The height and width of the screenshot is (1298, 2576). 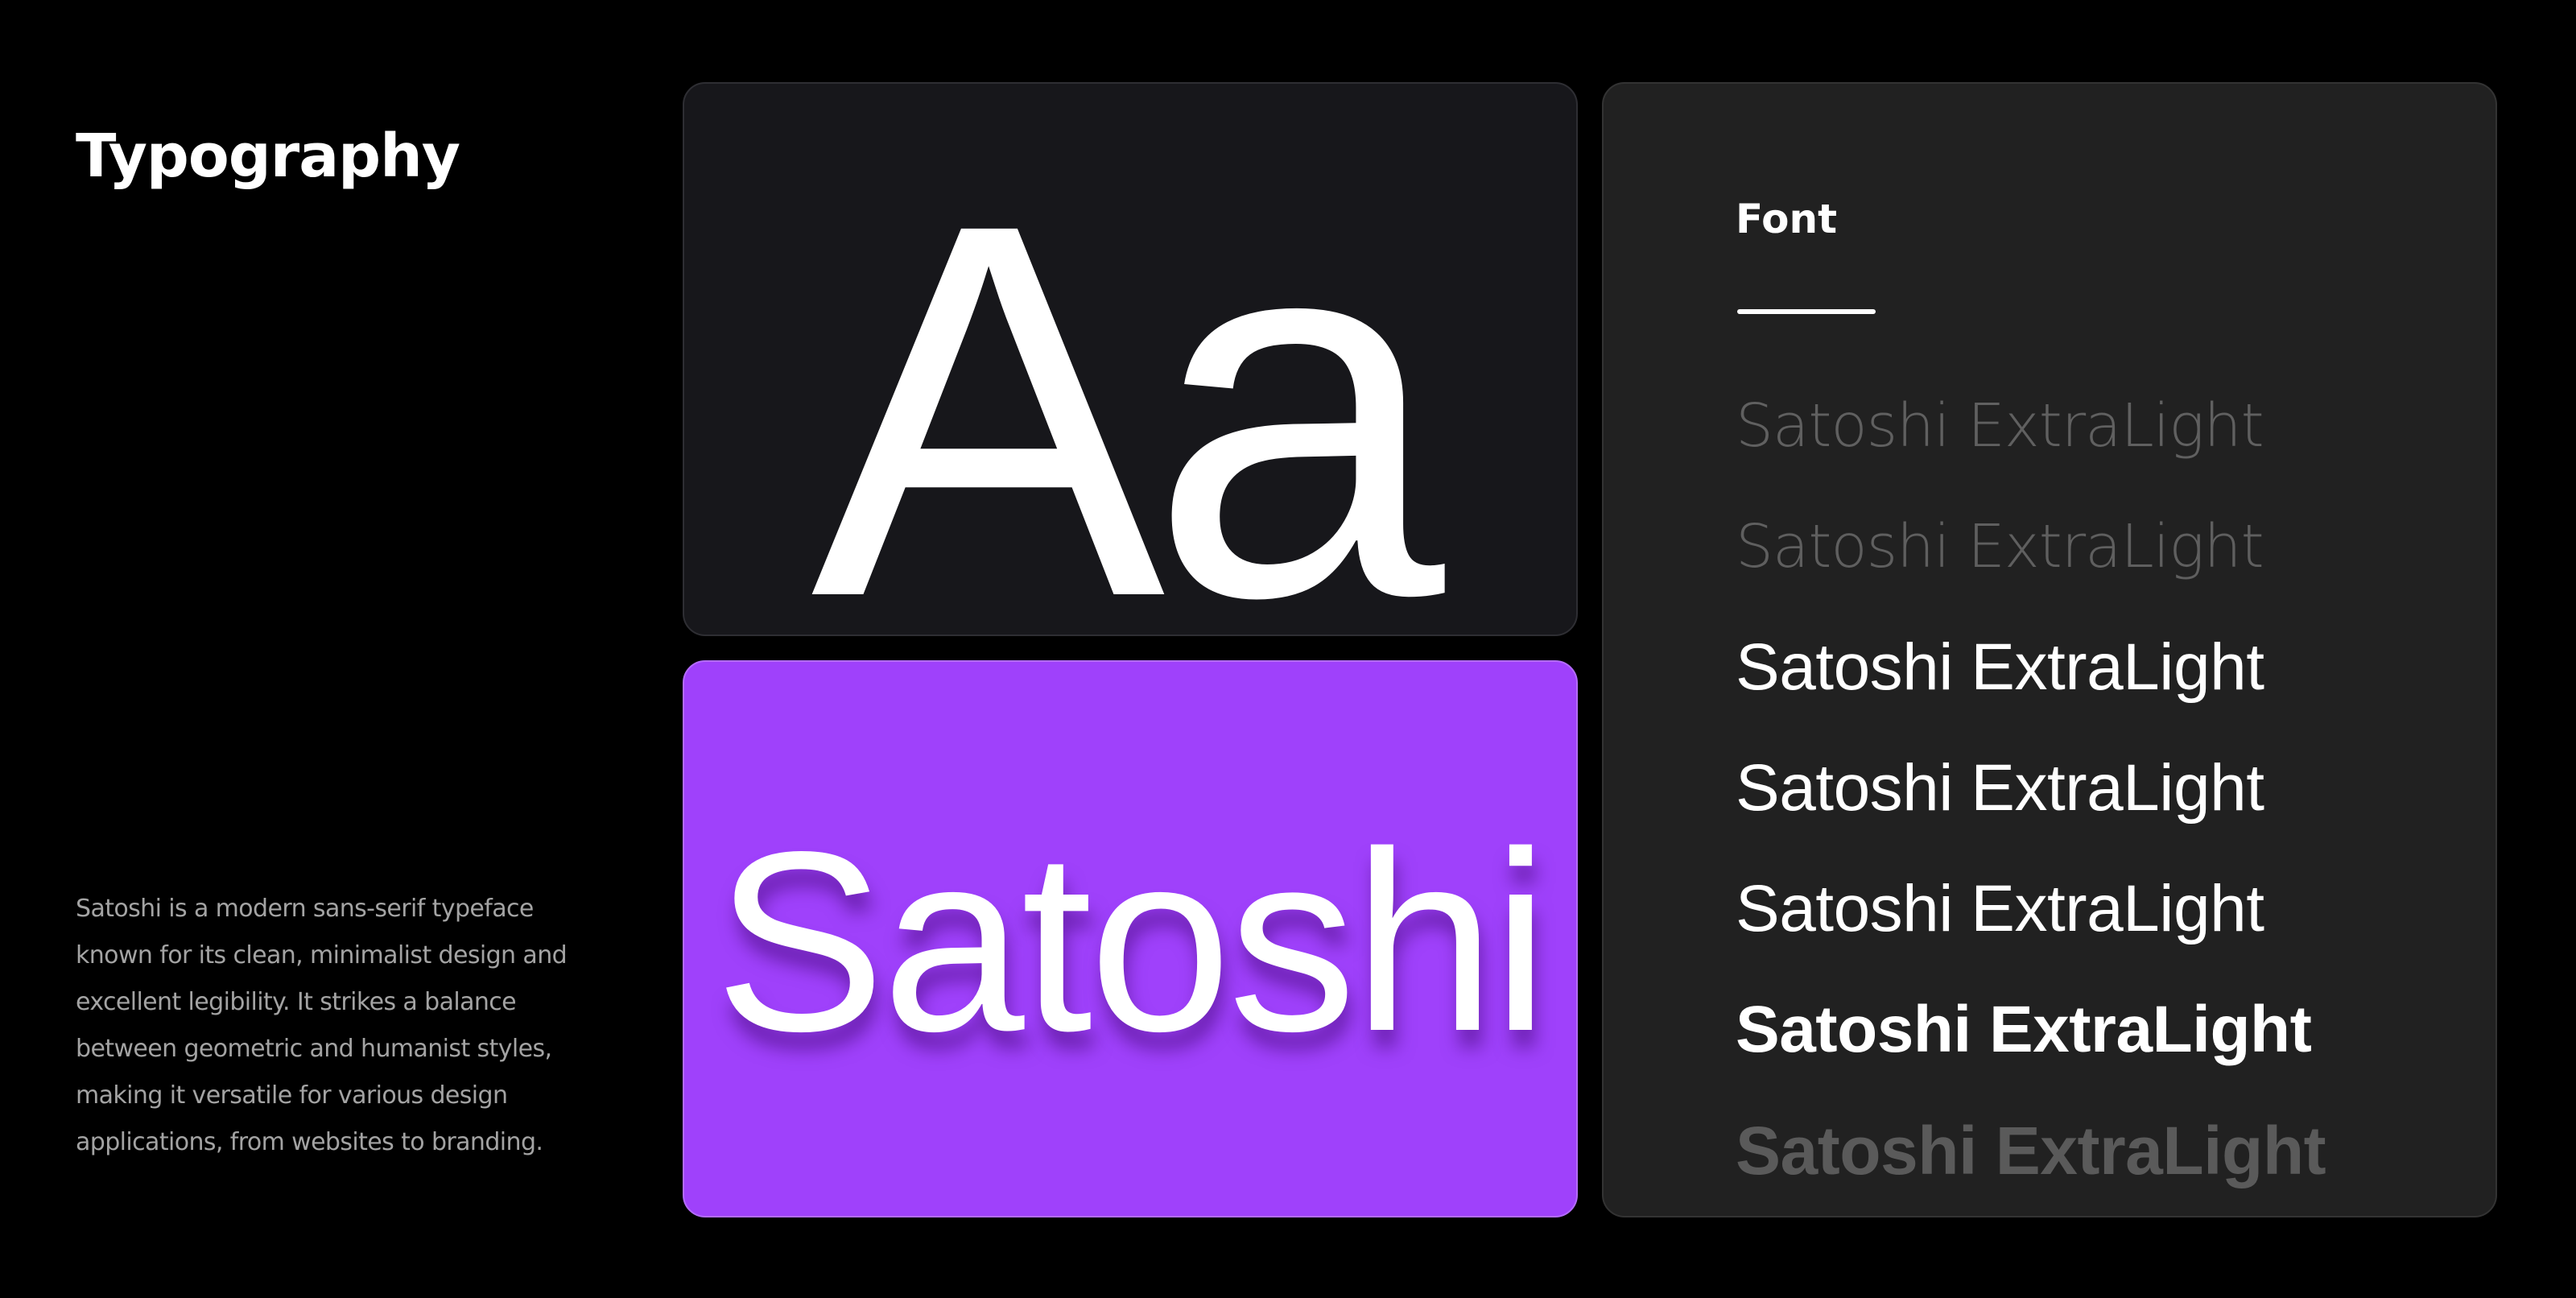 What do you see at coordinates (1806, 311) in the screenshot?
I see `heading-underline` at bounding box center [1806, 311].